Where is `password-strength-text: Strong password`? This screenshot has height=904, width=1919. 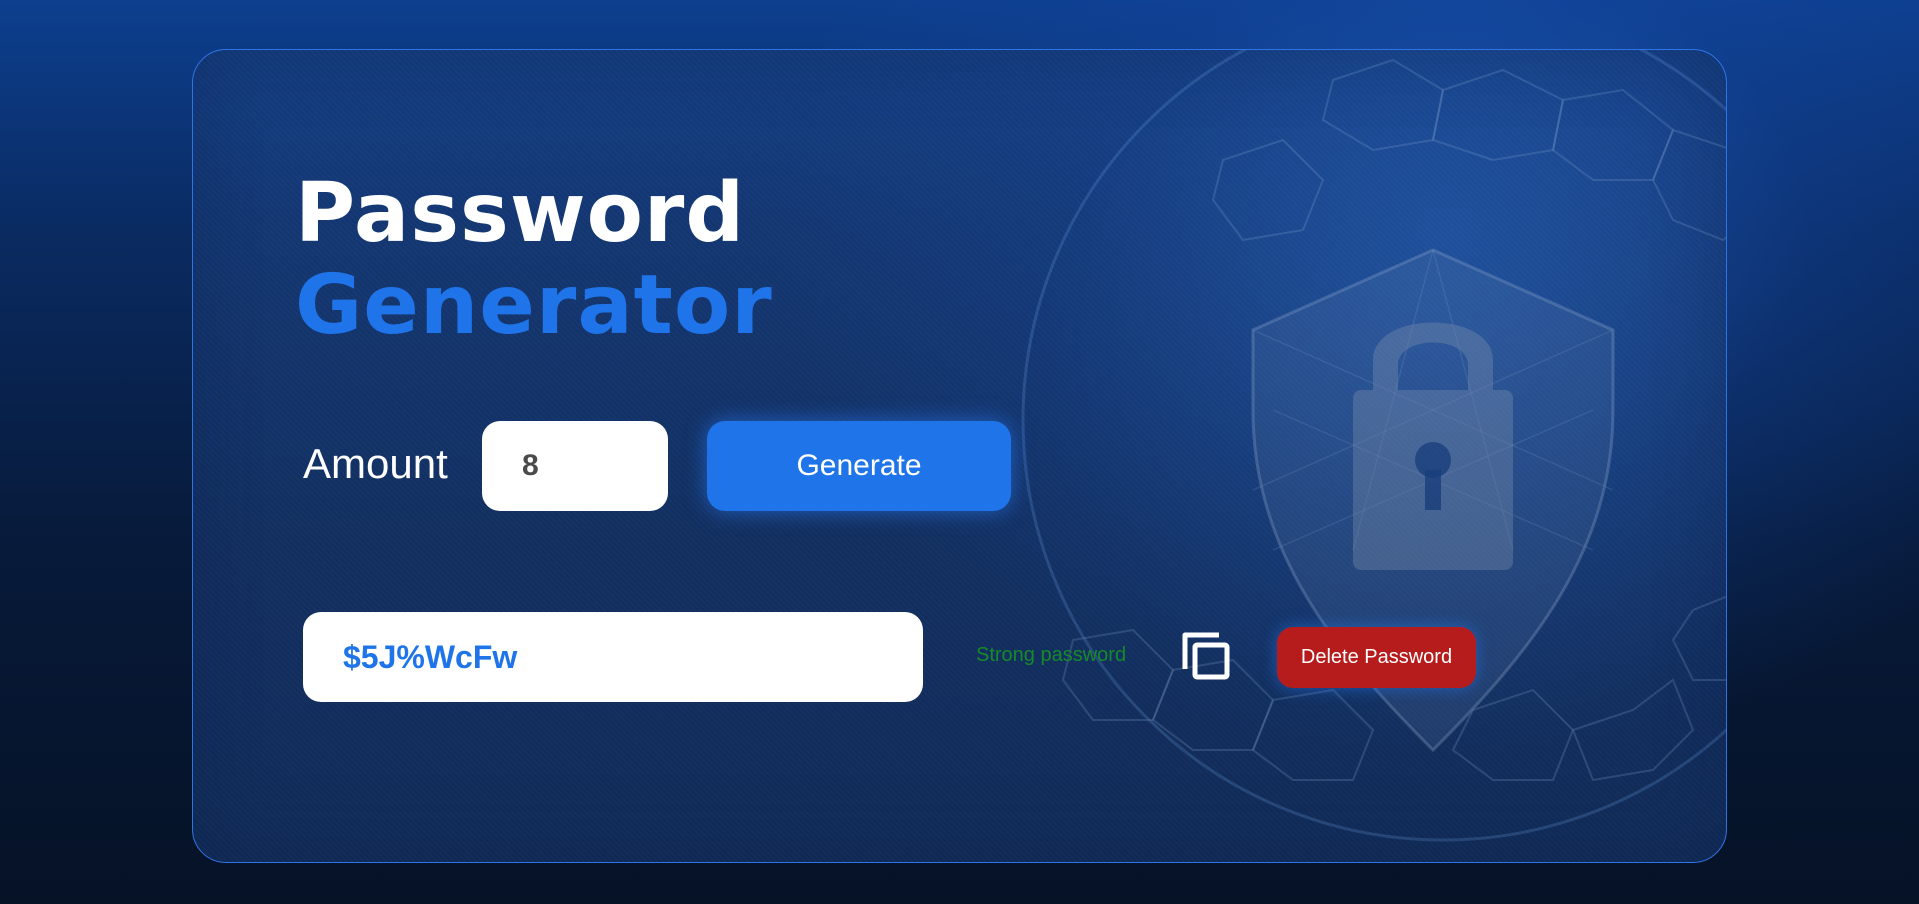
password-strength-text: Strong password is located at coordinates (1051, 655).